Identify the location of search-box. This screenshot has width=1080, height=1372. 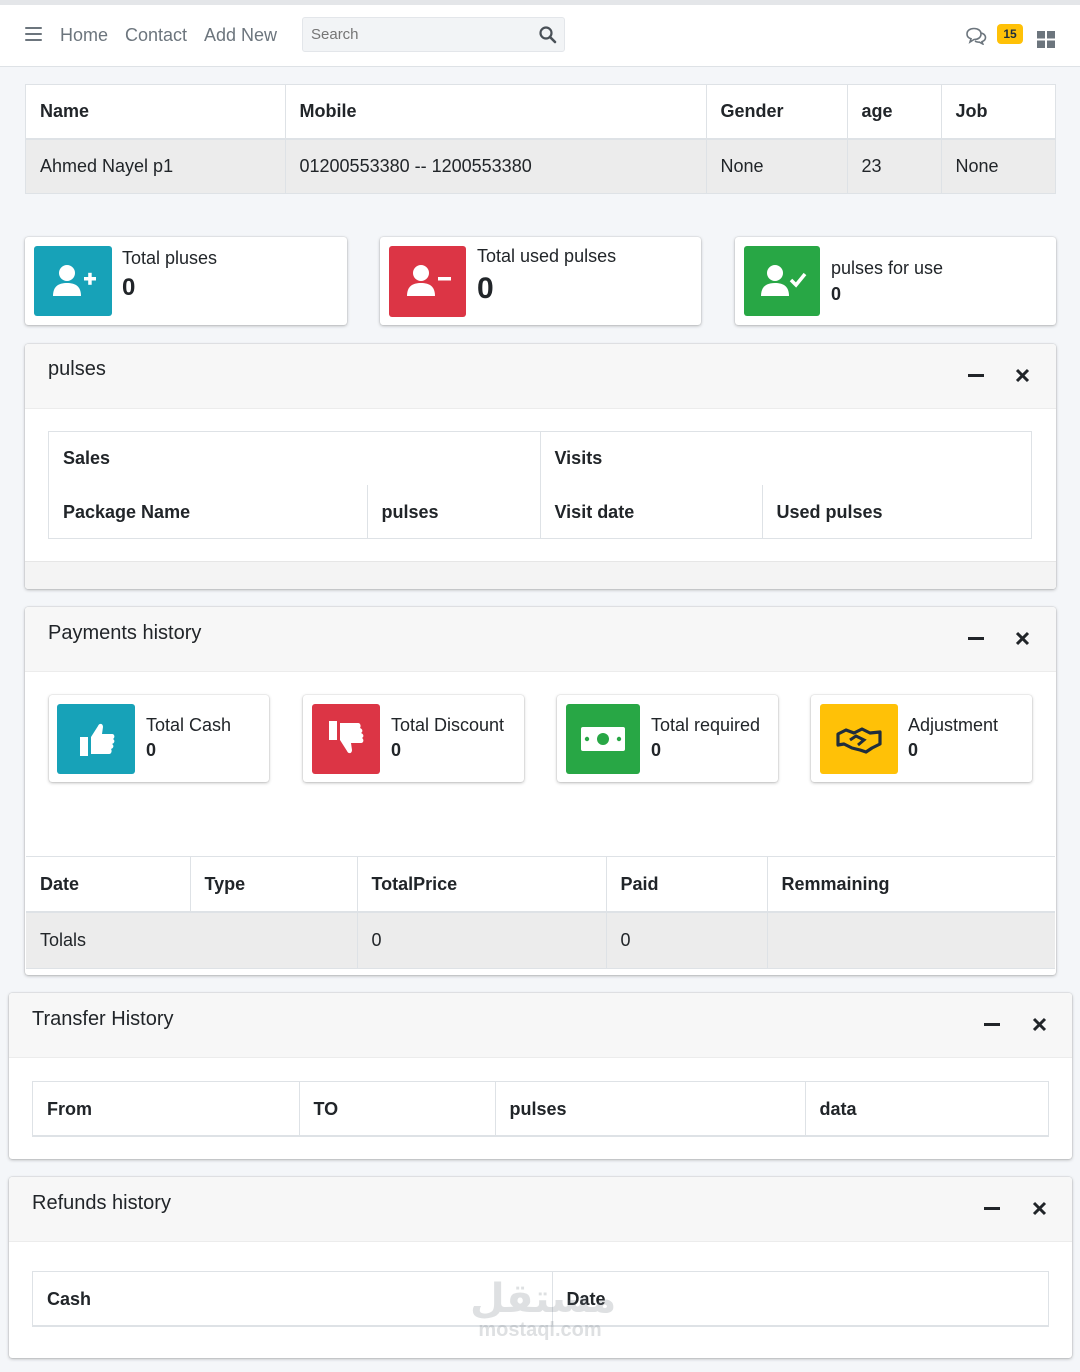
(433, 34).